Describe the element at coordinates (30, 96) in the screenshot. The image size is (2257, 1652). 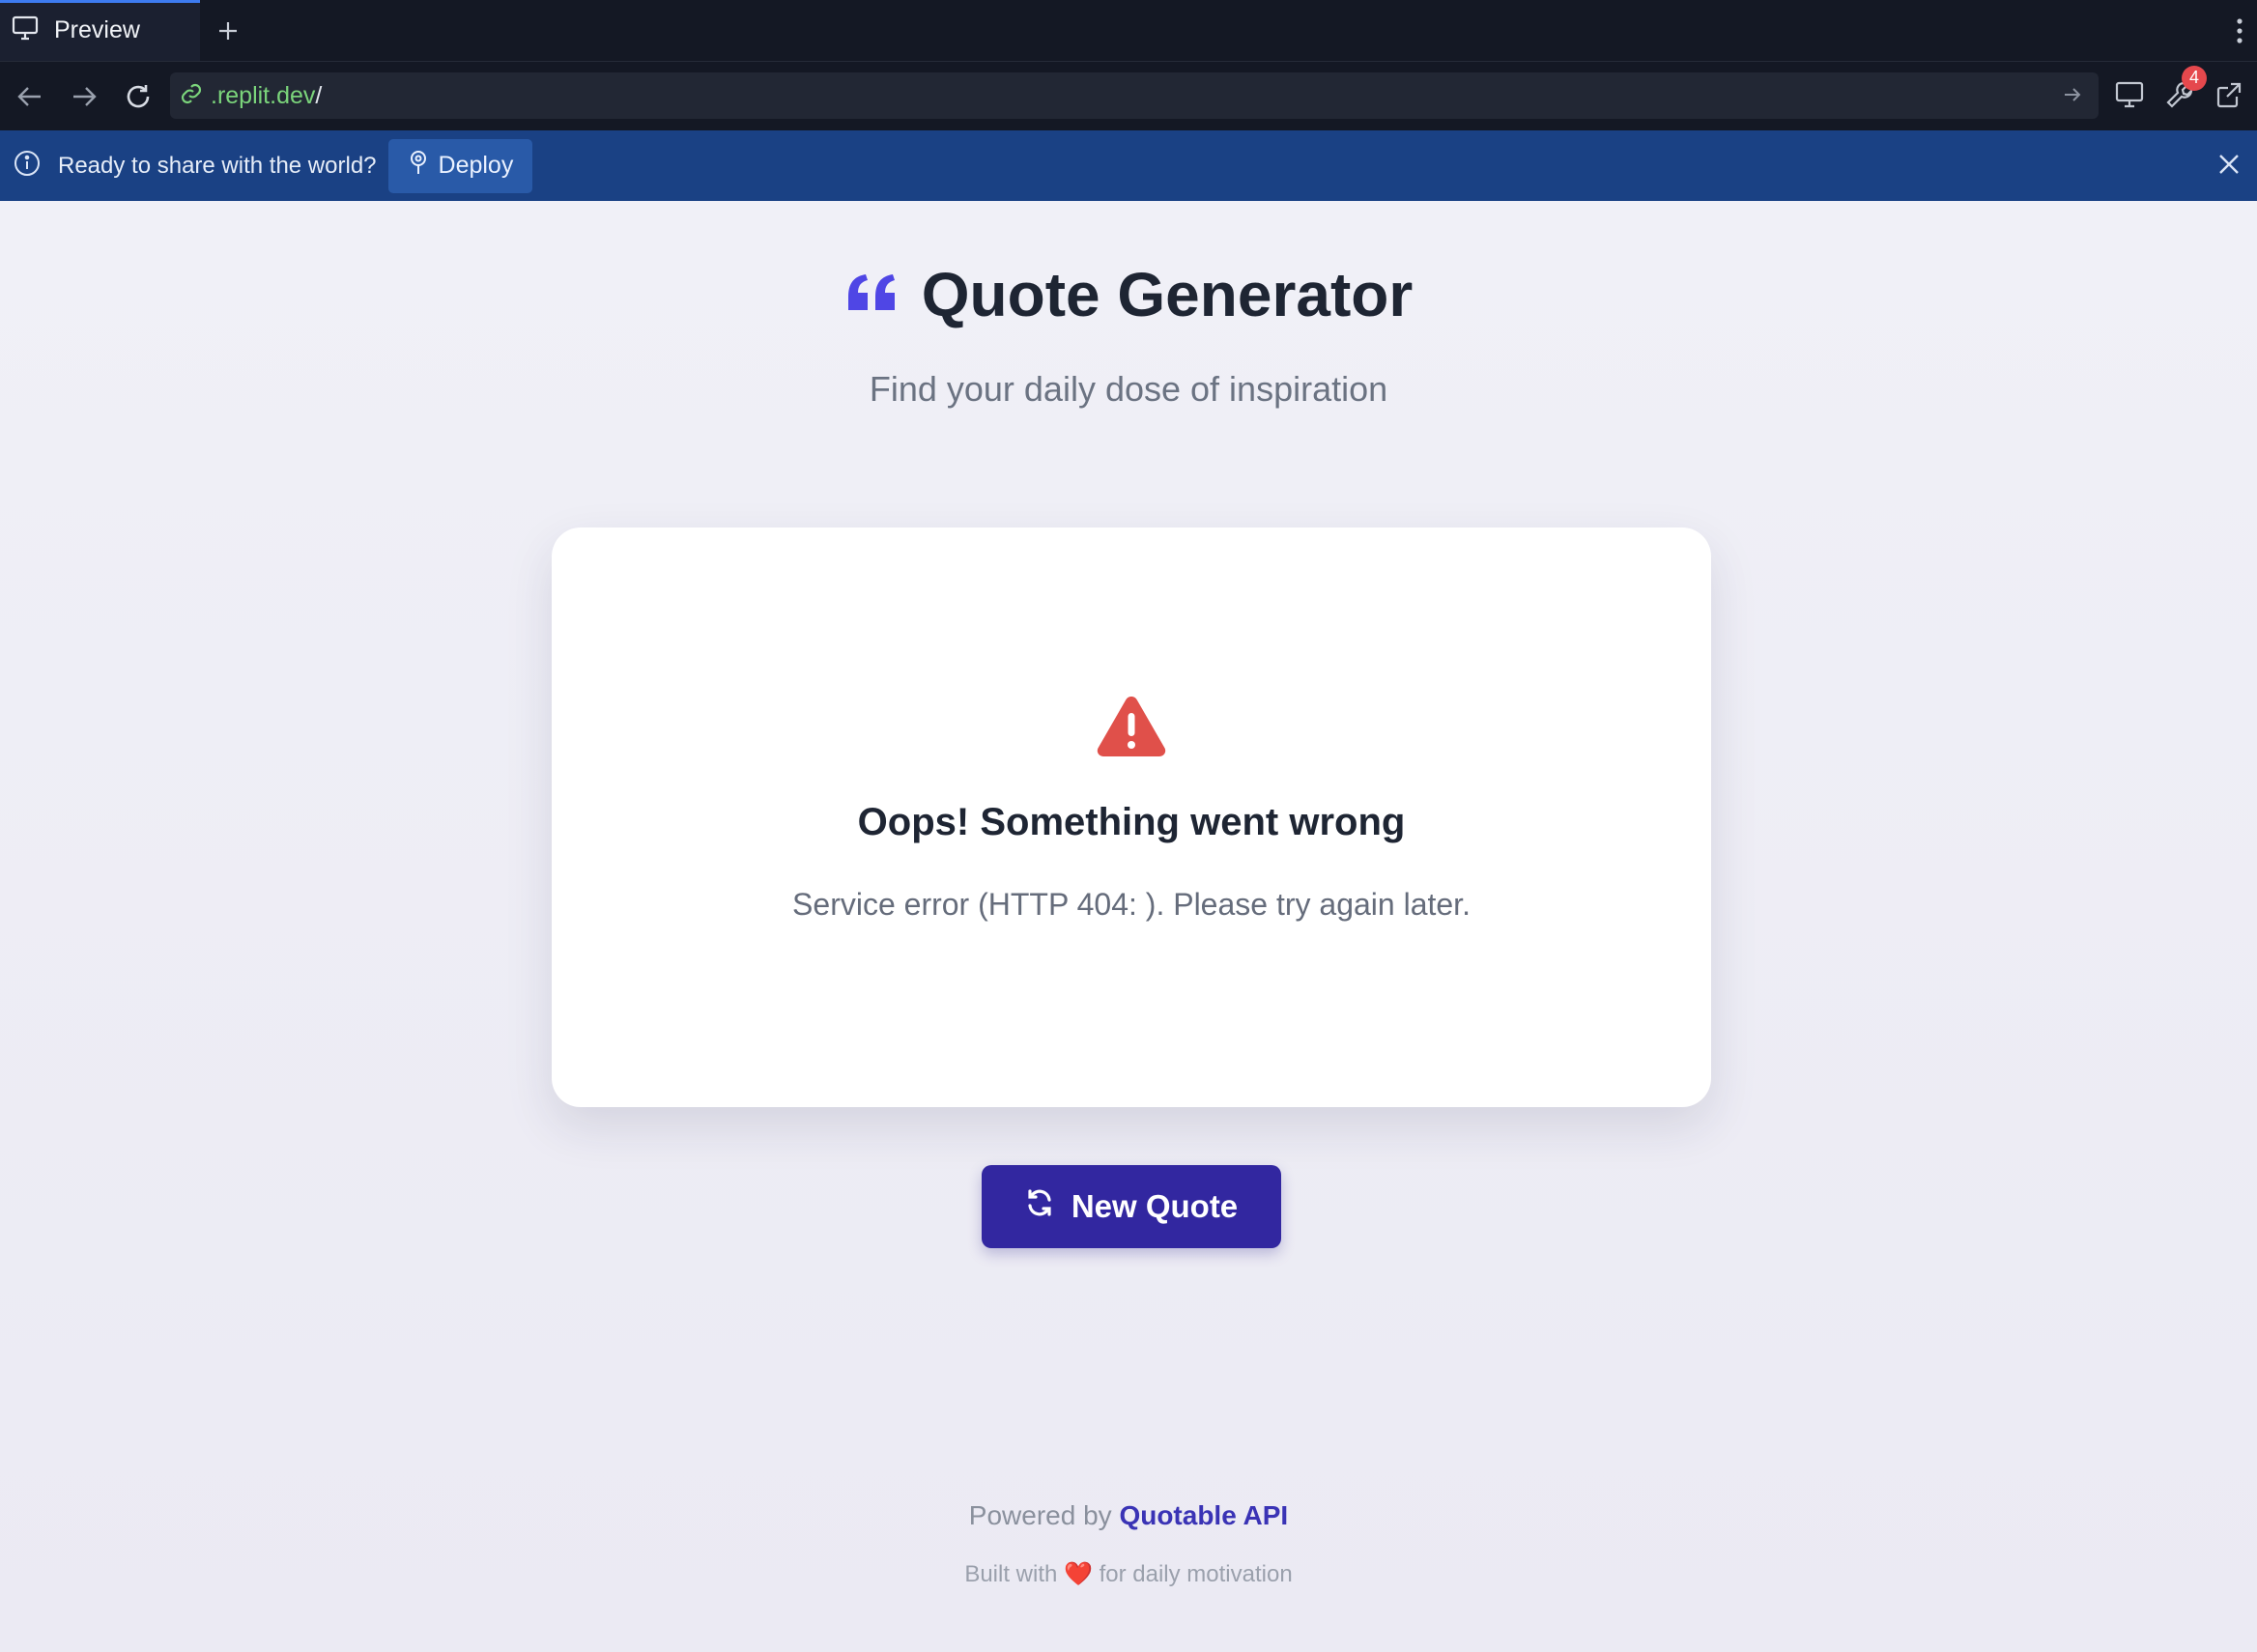
I see `back-button` at that location.